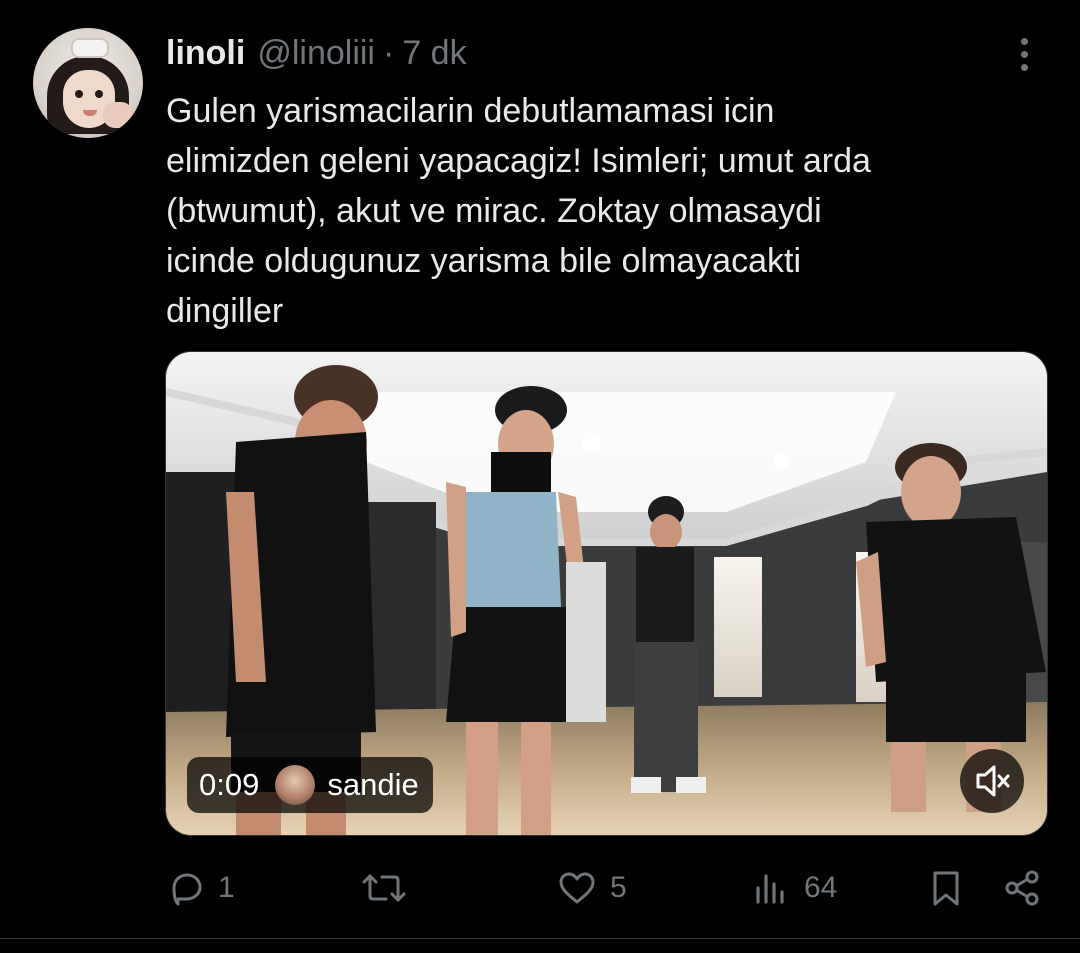  I want to click on mute-toggle-button, so click(992, 781).